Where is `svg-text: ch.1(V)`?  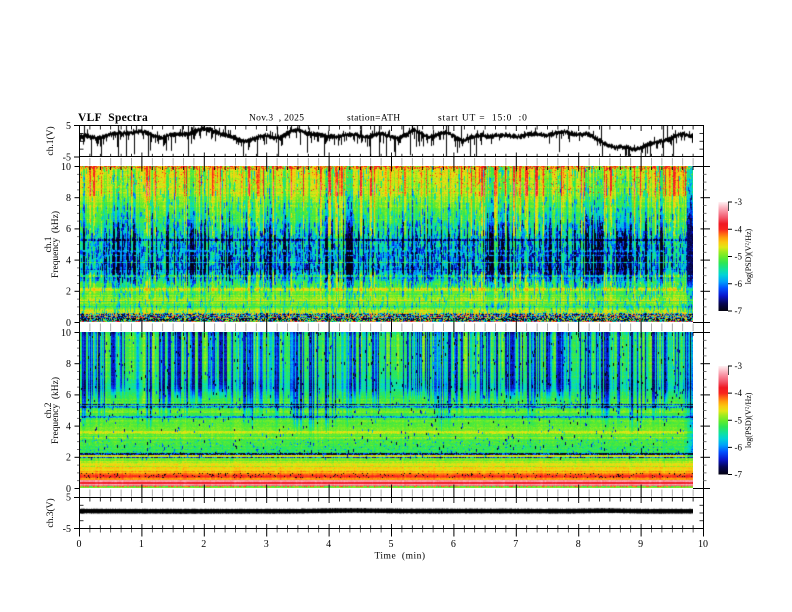 svg-text: ch.1(V) is located at coordinates (50, 140).